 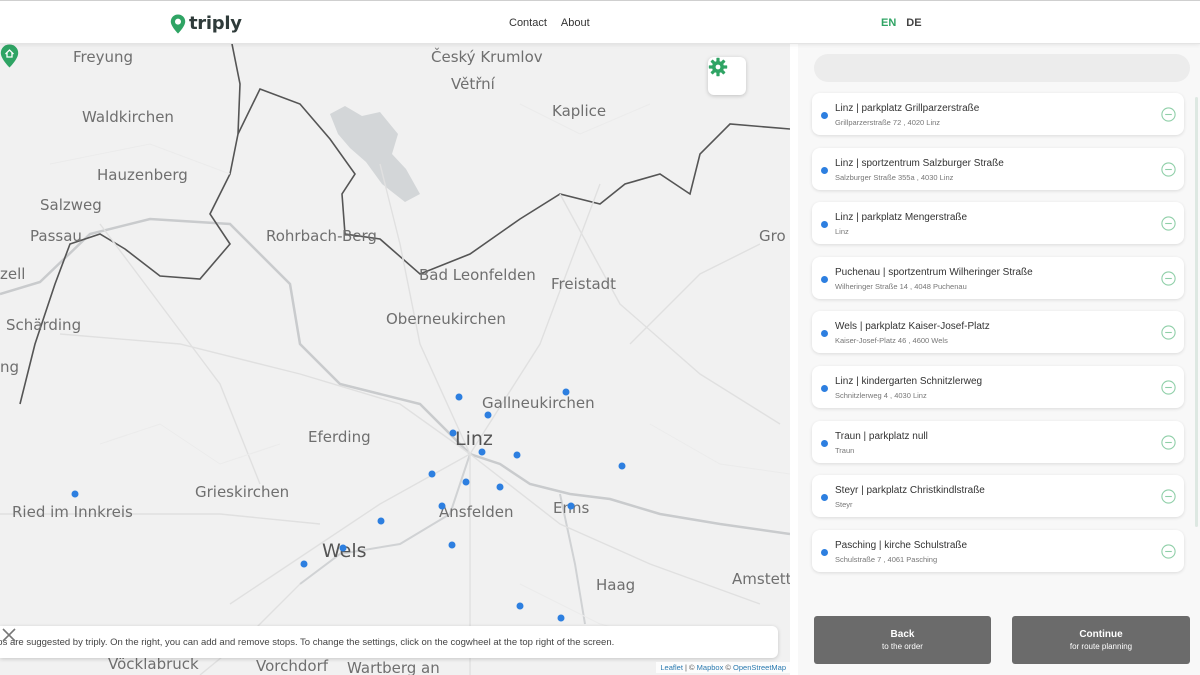 What do you see at coordinates (718, 67) in the screenshot?
I see `gear-icon` at bounding box center [718, 67].